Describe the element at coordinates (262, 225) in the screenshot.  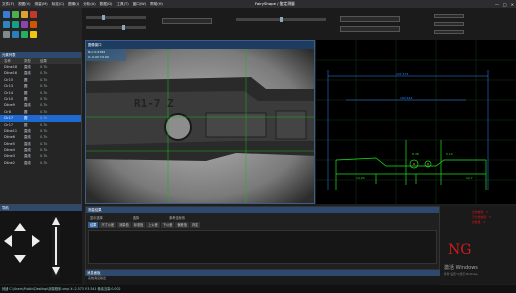
I see `result-tabs: 结果 尺寸公差 测量值 标准值 上公差 下公差 偏差值 判定` at that location.